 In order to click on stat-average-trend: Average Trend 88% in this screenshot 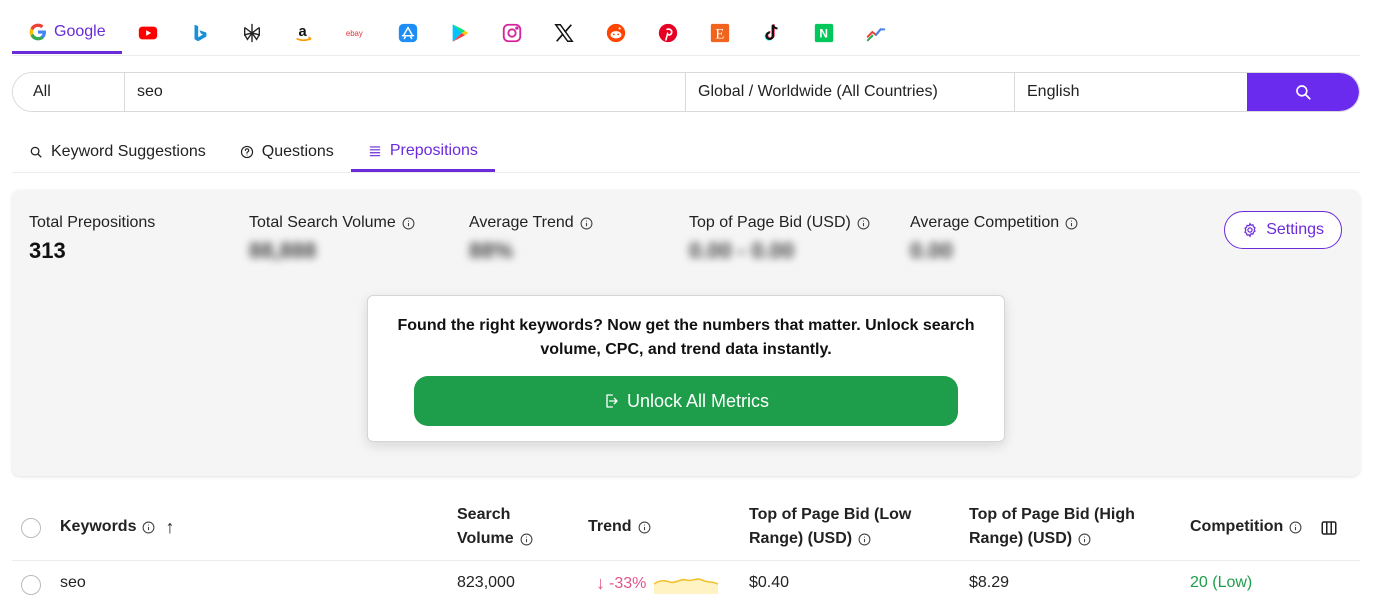, I will do `click(531, 239)`.